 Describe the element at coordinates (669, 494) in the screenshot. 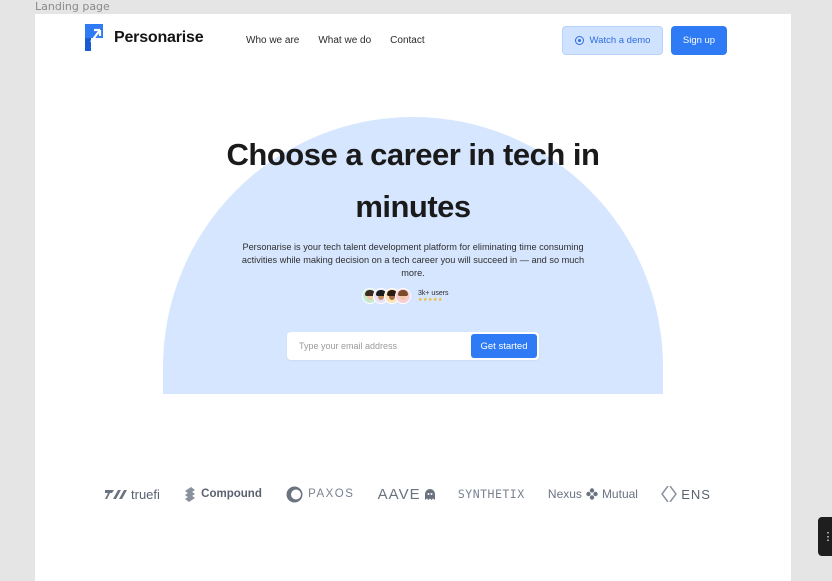

I see `ens-logo-icon` at that location.